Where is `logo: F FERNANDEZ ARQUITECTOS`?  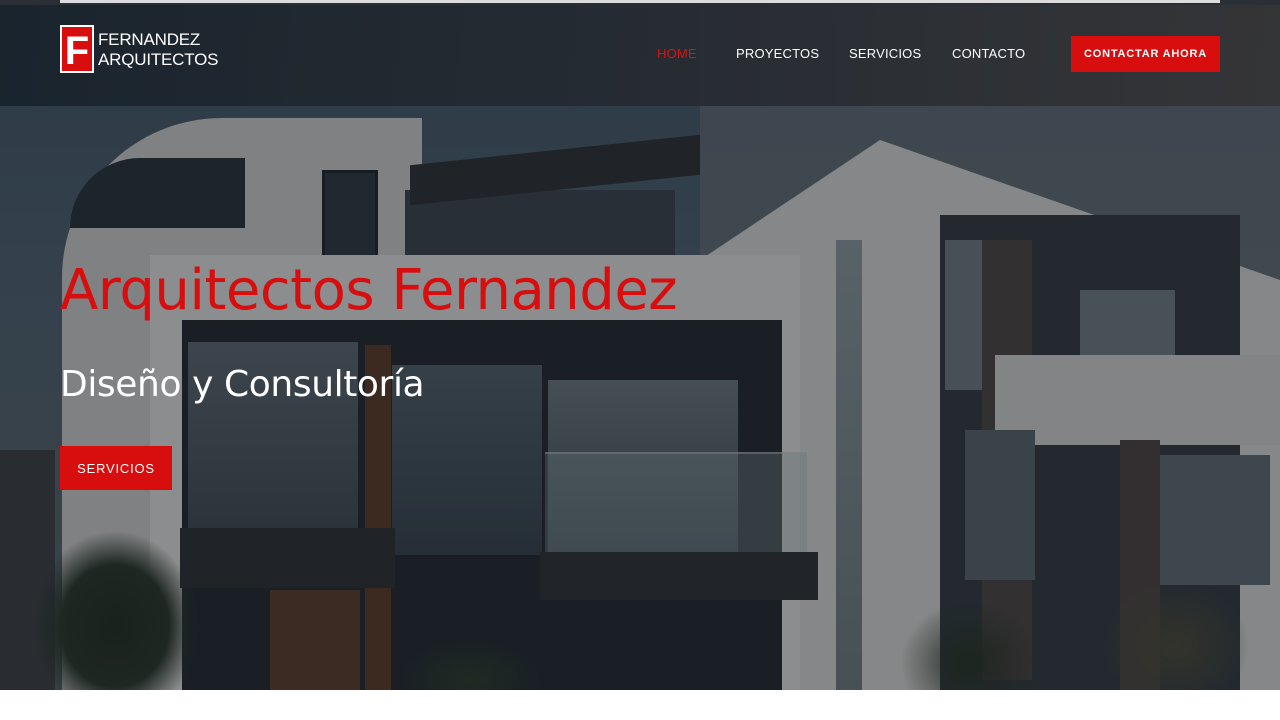
logo: F FERNANDEZ ARQUITECTOS is located at coordinates (139, 50).